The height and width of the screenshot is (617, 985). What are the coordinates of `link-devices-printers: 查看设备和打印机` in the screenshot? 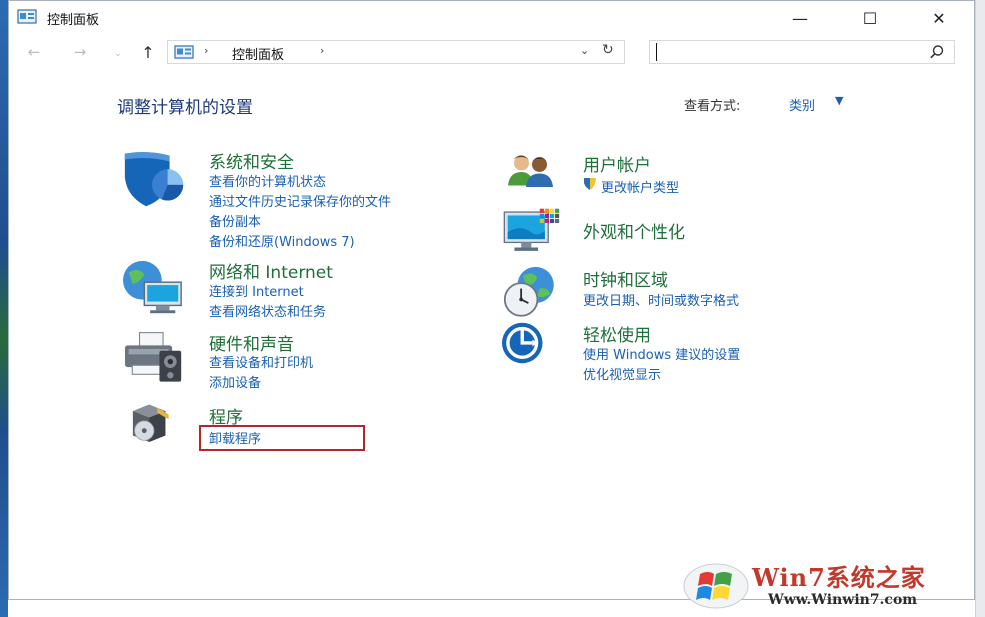 It's located at (261, 361).